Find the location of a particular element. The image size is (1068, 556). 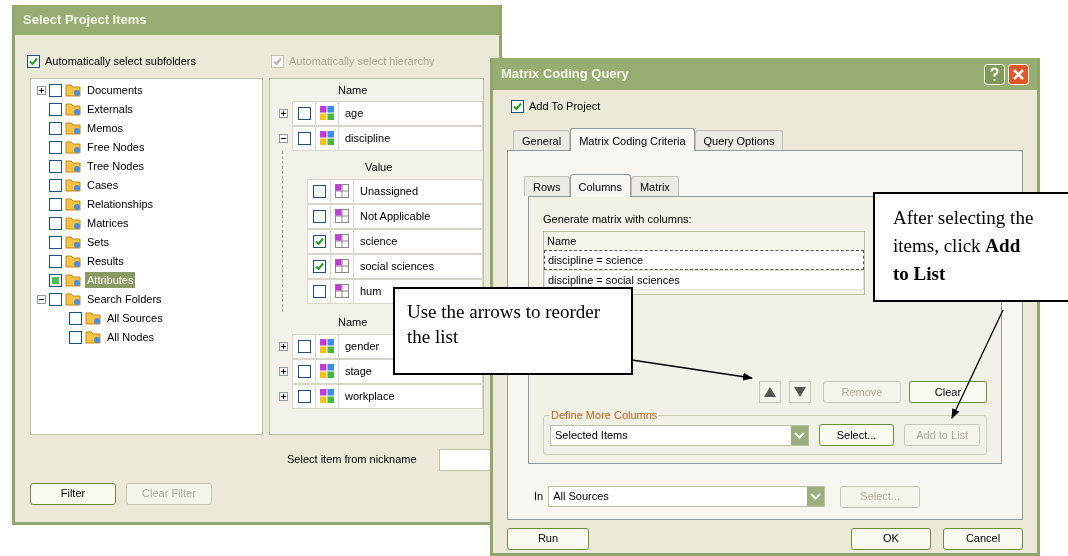

dropdown: All Sources is located at coordinates (687, 496).